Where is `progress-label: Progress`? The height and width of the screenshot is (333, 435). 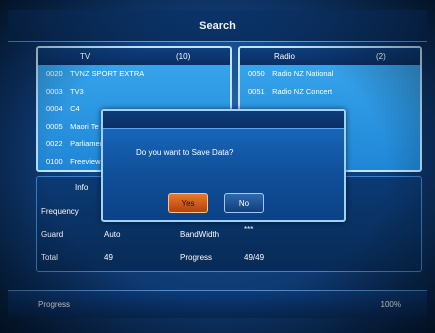 progress-label: Progress is located at coordinates (196, 257).